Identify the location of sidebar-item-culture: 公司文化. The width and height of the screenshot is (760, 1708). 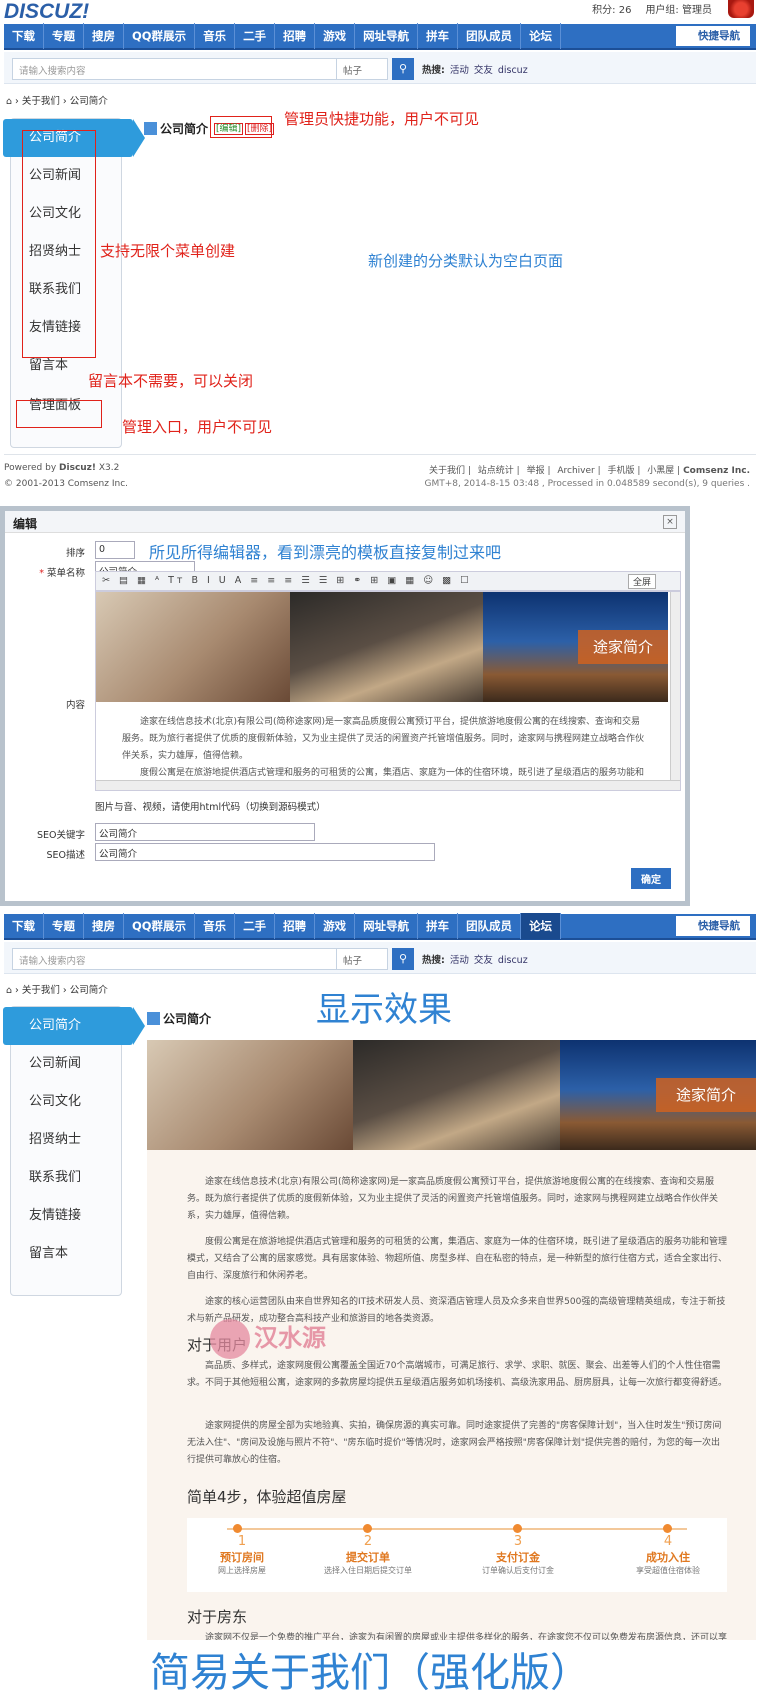
(66, 1102).